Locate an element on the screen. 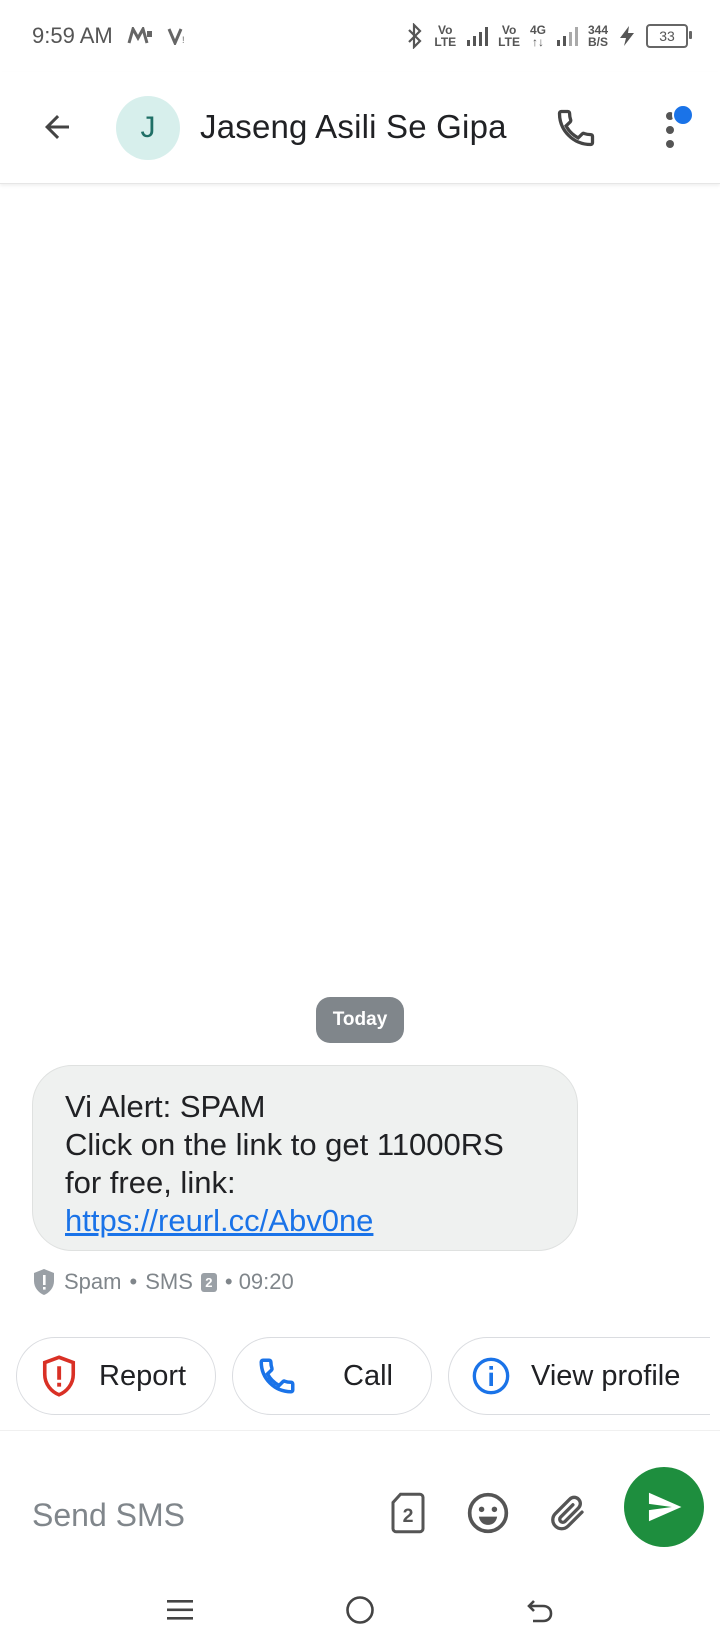 The width and height of the screenshot is (720, 1640). message-link: https://reurl.cc/Abv0ne is located at coordinates (219, 1220).